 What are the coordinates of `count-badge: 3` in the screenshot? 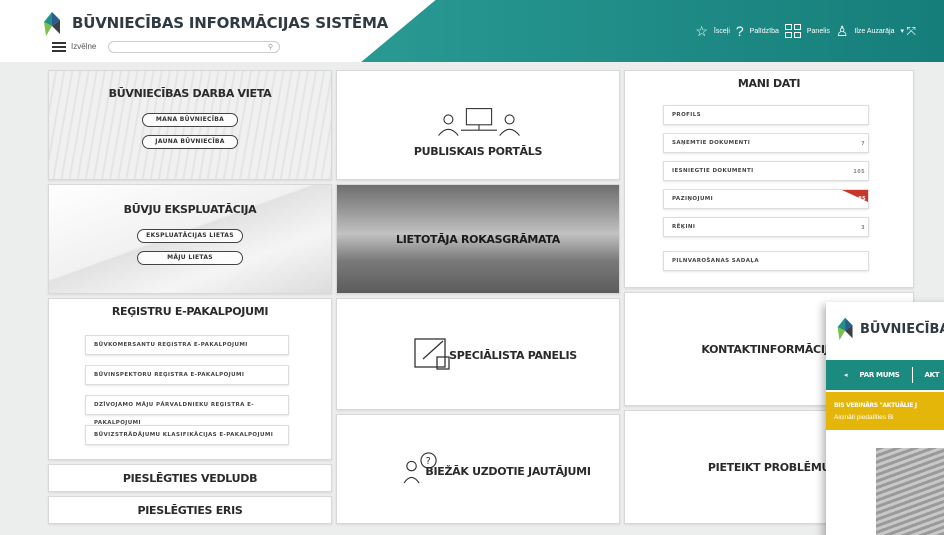 It's located at (863, 228).